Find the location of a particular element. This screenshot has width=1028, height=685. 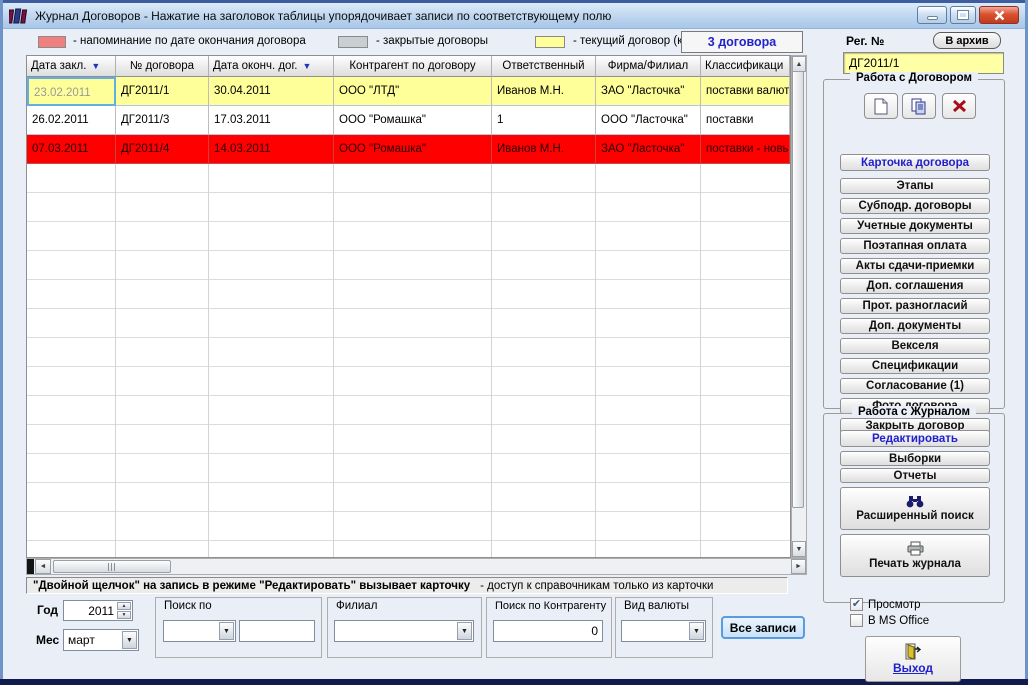

new-contract-button is located at coordinates (881, 106).